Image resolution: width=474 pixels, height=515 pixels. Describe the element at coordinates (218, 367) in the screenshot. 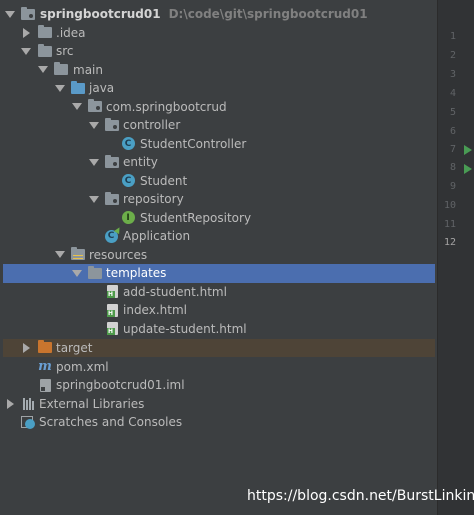

I see `tree-row-pom-xml: m pom.xml` at that location.